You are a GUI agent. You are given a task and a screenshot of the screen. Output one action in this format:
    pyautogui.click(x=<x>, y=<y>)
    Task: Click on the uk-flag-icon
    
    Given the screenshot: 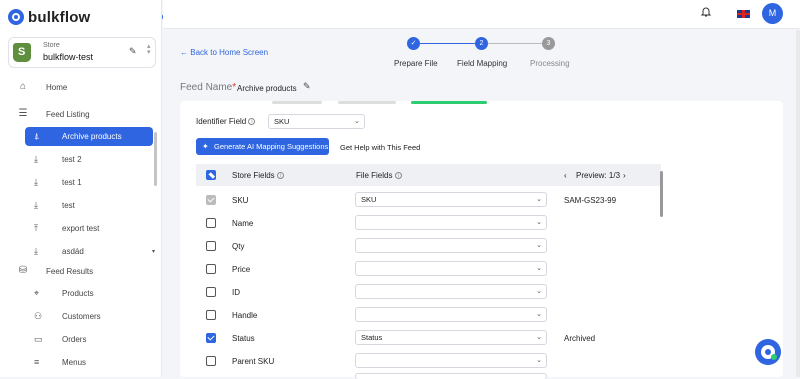 What is the action you would take?
    pyautogui.click(x=743, y=14)
    